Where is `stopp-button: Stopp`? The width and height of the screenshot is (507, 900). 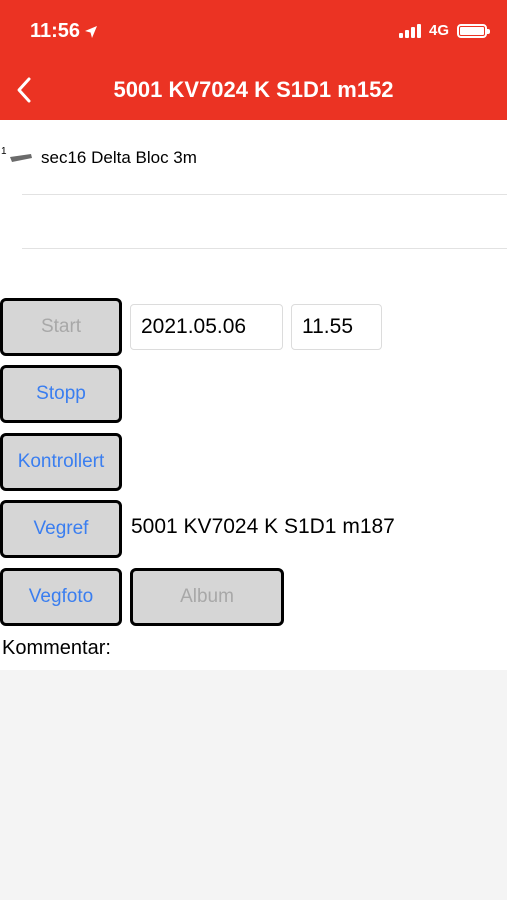 stopp-button: Stopp is located at coordinates (61, 394).